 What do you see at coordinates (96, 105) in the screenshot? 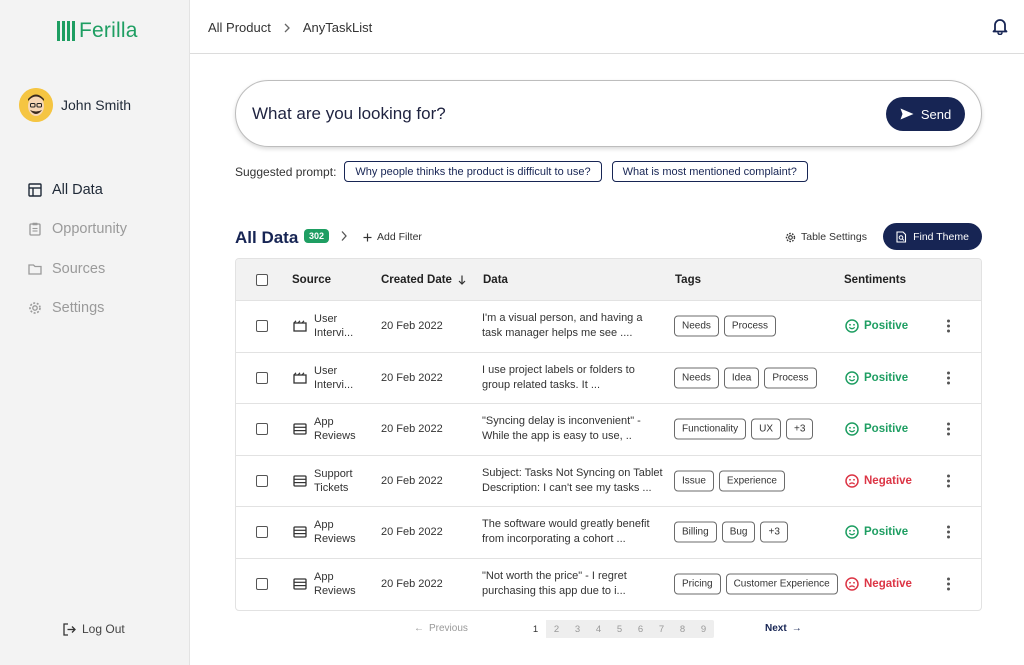
I see `user-name: John Smith` at bounding box center [96, 105].